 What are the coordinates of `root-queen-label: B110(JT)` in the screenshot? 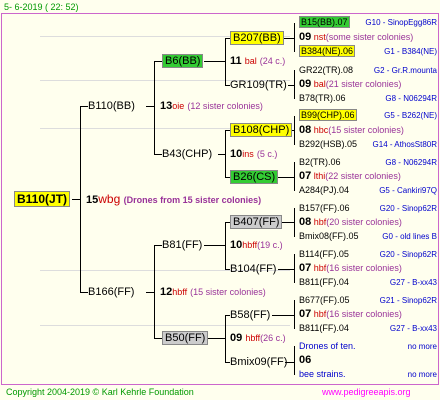 It's located at (42, 199).